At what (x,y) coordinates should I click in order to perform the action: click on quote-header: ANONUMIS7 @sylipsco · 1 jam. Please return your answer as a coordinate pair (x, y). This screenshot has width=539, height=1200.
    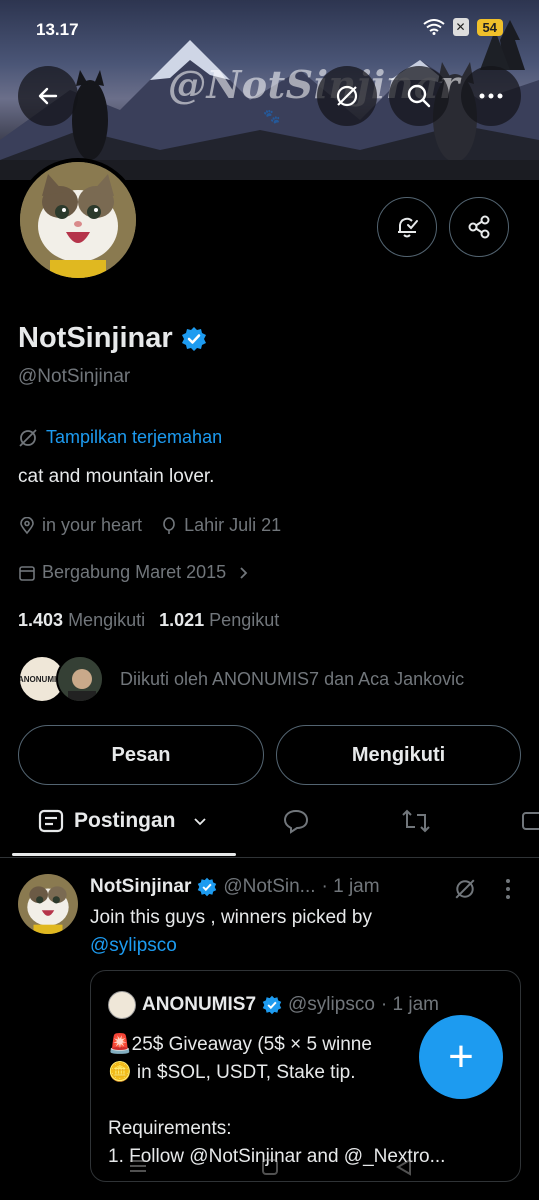
    Looking at the image, I should click on (273, 1005).